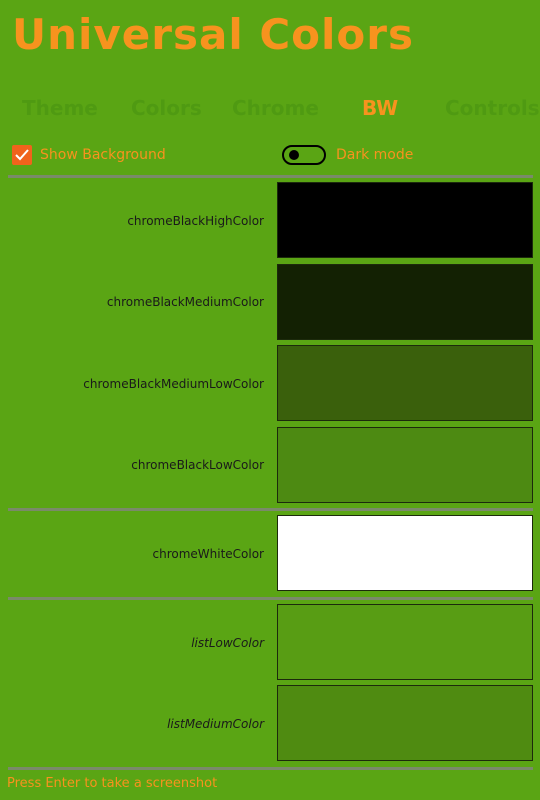 The height and width of the screenshot is (800, 540). I want to click on dark-mode-option: Dark mode, so click(347, 155).